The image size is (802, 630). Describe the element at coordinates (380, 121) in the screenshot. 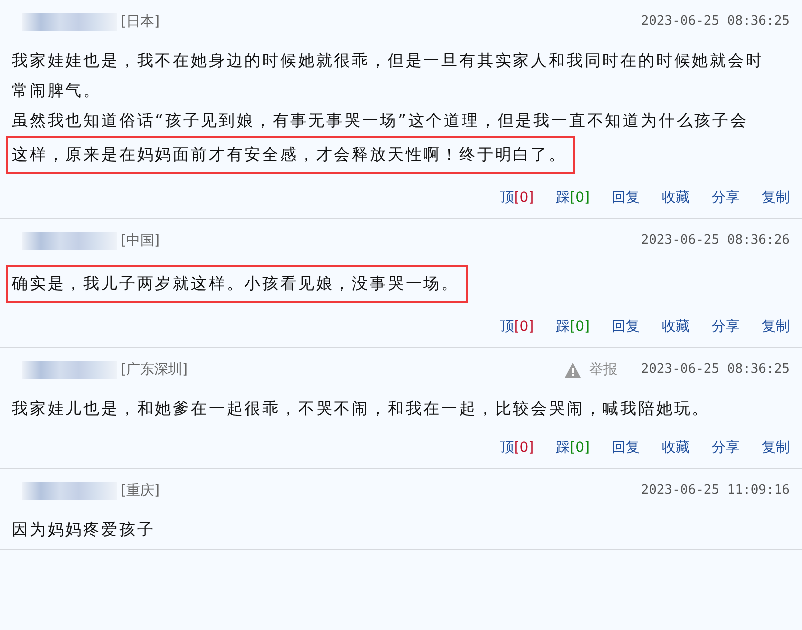

I see `comment-text: 虽然我也知道俗话“孩子见到娘，有事无事哭一场”这个道理，但是我一直不知道为什么孩子会` at that location.